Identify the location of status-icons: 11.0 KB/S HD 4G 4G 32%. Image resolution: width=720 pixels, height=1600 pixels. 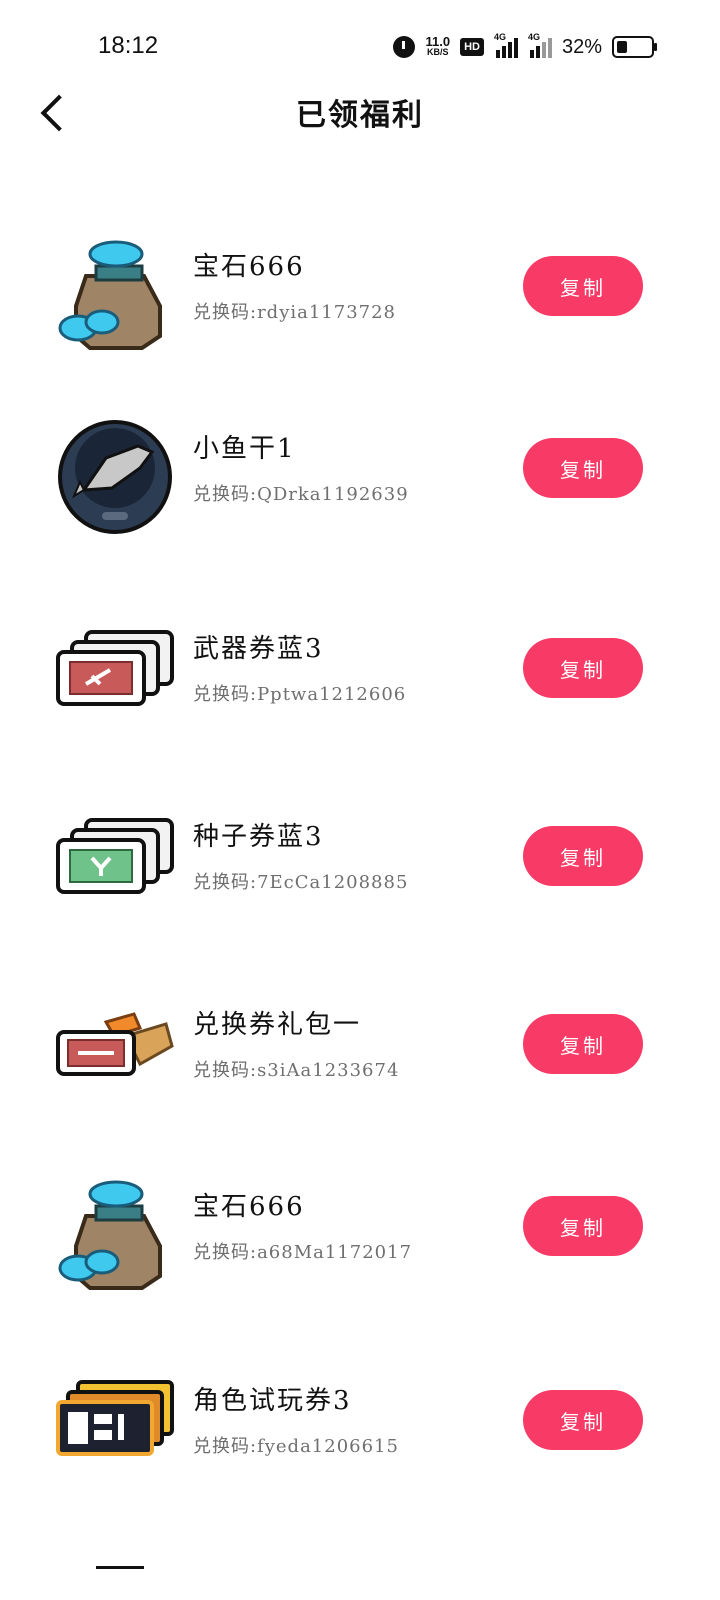
(525, 47).